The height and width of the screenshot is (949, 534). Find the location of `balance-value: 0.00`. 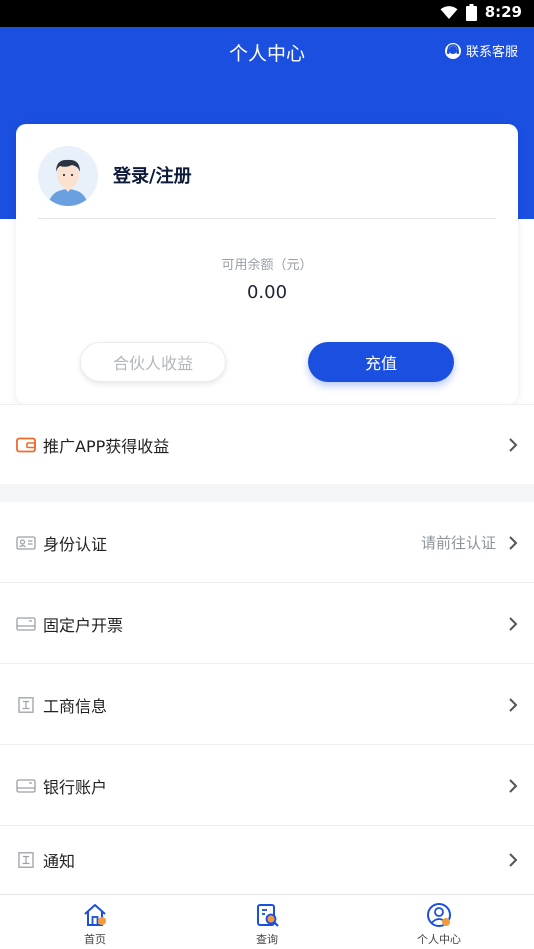

balance-value: 0.00 is located at coordinates (267, 292).